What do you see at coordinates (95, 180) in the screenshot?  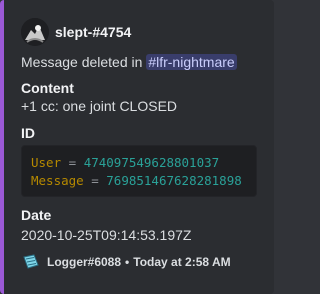 I see `code-eq-message: =` at bounding box center [95, 180].